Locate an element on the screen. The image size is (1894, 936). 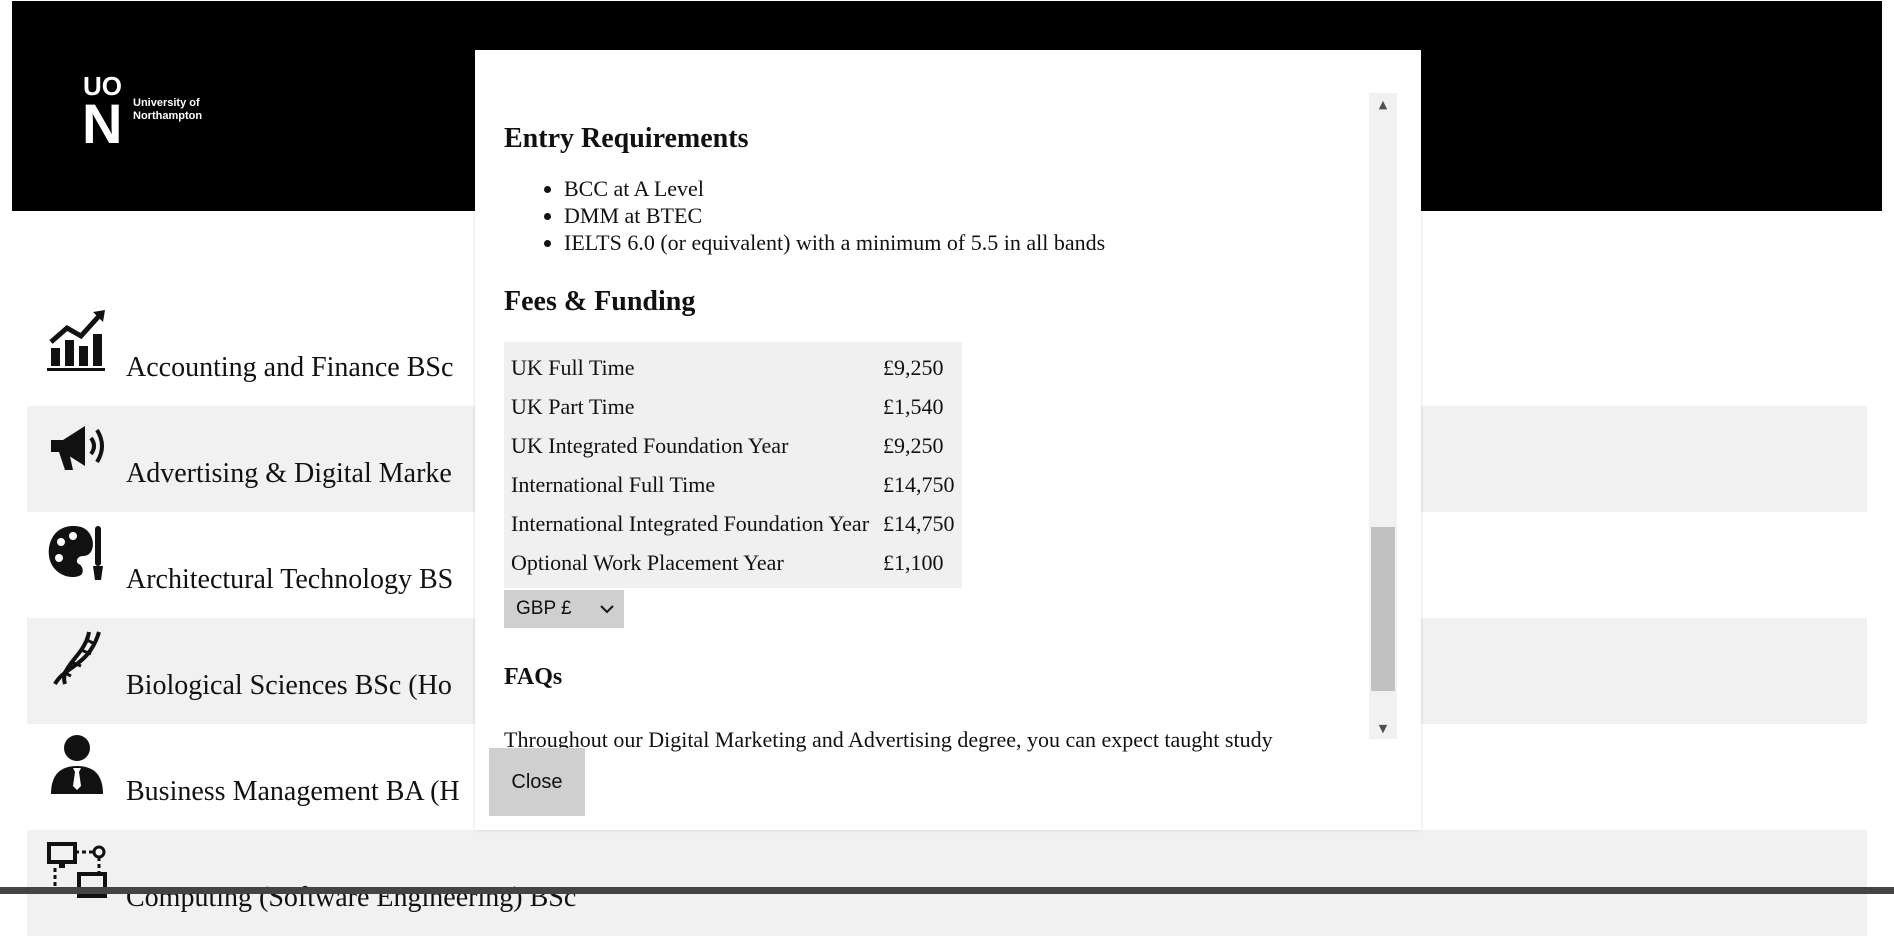
list-item: DMM at BTEC is located at coordinates (964, 215).